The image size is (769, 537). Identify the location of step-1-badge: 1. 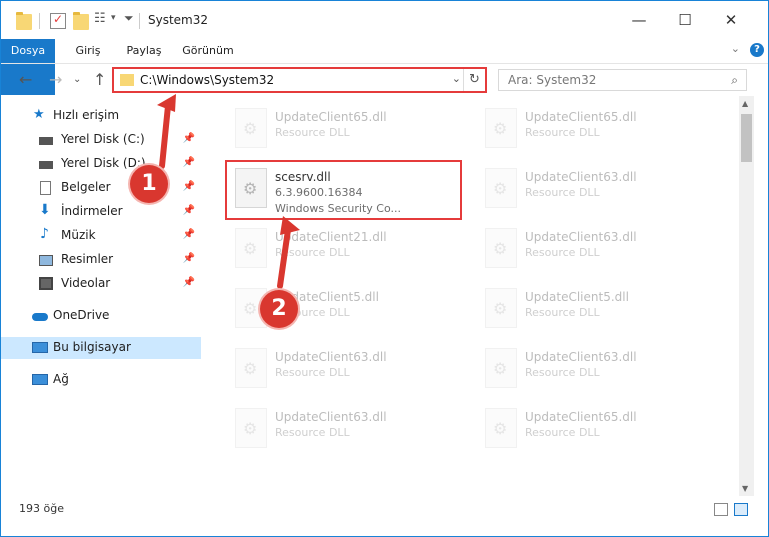
(149, 184).